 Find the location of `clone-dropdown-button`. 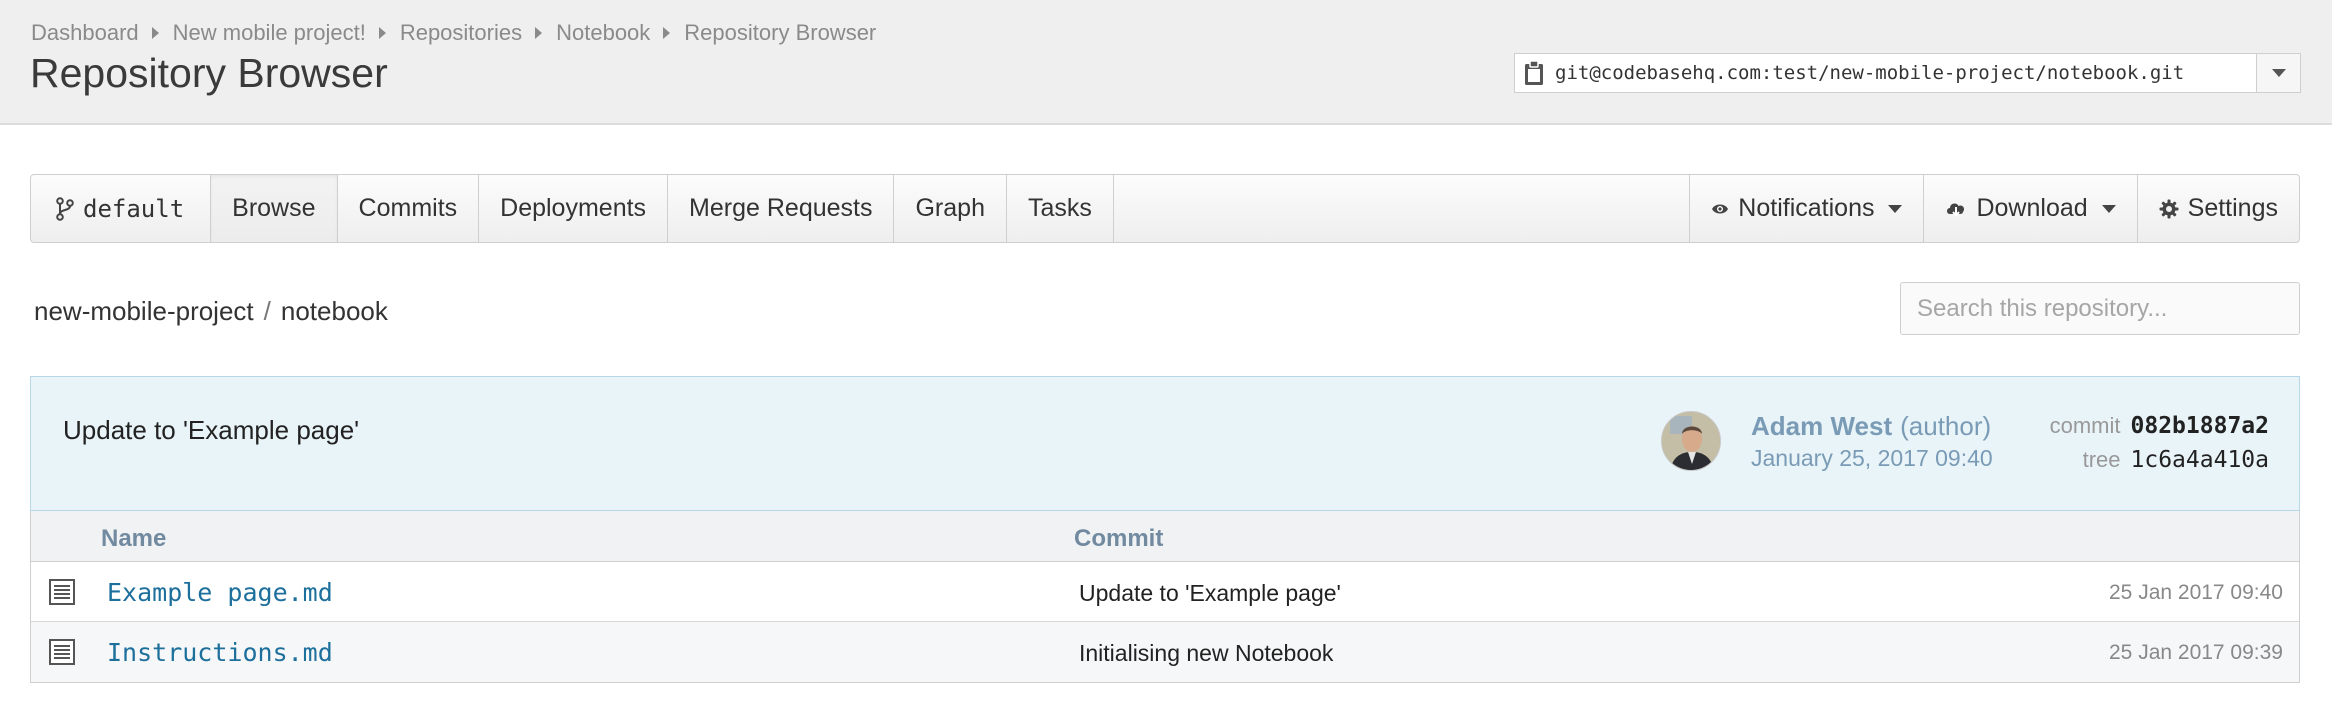

clone-dropdown-button is located at coordinates (2278, 73).